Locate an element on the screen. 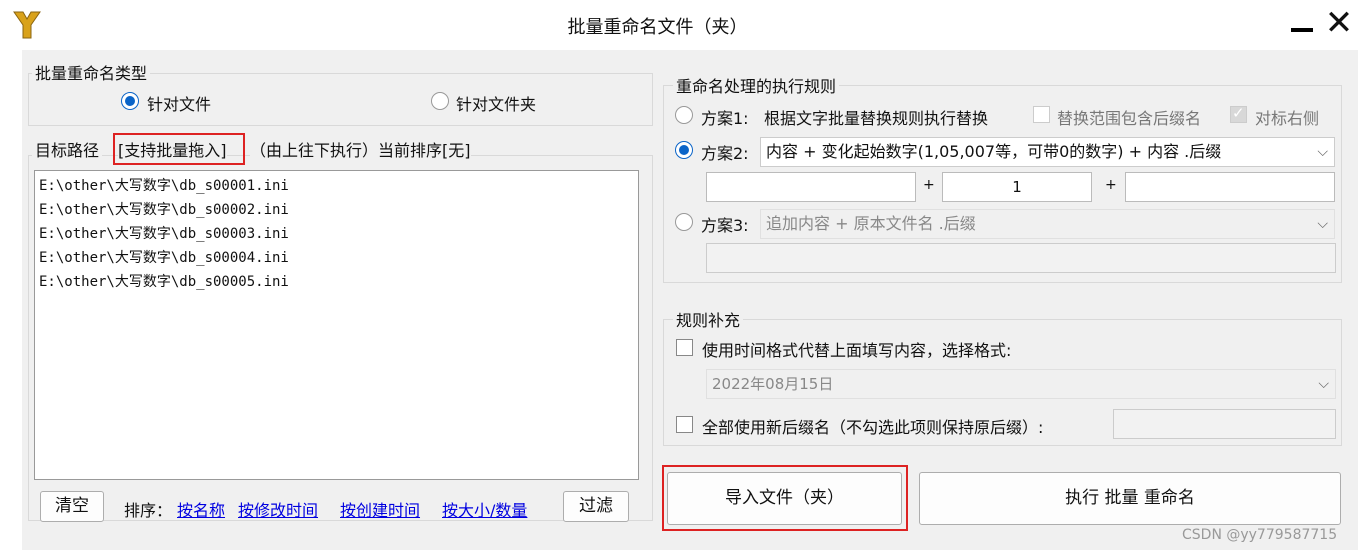 This screenshot has height=555, width=1365. sort-label: 排序： is located at coordinates (148, 510).